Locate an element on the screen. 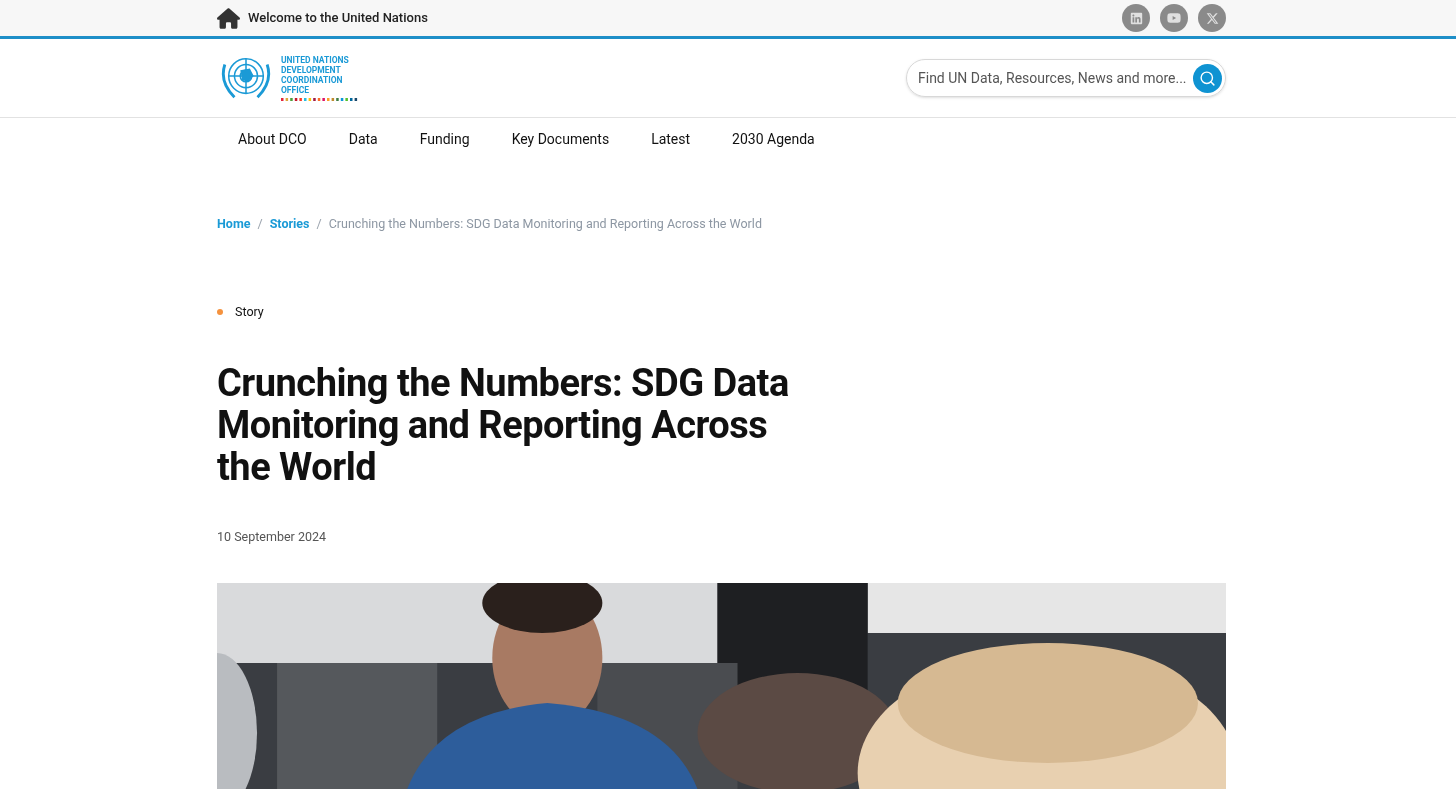 The image size is (1456, 792). article-title: Crunching the Numbers: SDG Data Monitoring and Reporting Across the World is located at coordinates (503, 424).